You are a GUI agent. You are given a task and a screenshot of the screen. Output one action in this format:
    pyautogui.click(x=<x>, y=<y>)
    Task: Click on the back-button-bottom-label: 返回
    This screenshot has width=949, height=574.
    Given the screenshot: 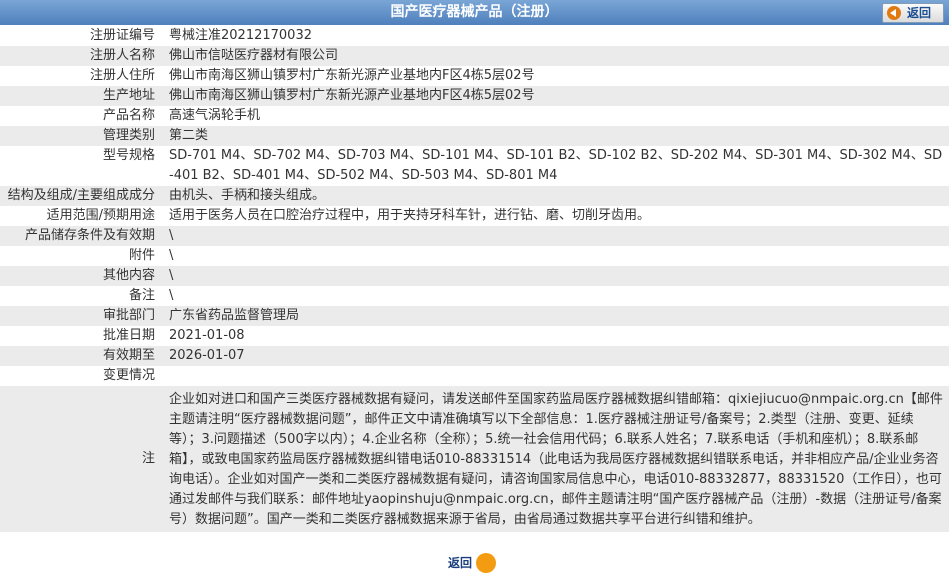 What is the action you would take?
    pyautogui.click(x=460, y=563)
    